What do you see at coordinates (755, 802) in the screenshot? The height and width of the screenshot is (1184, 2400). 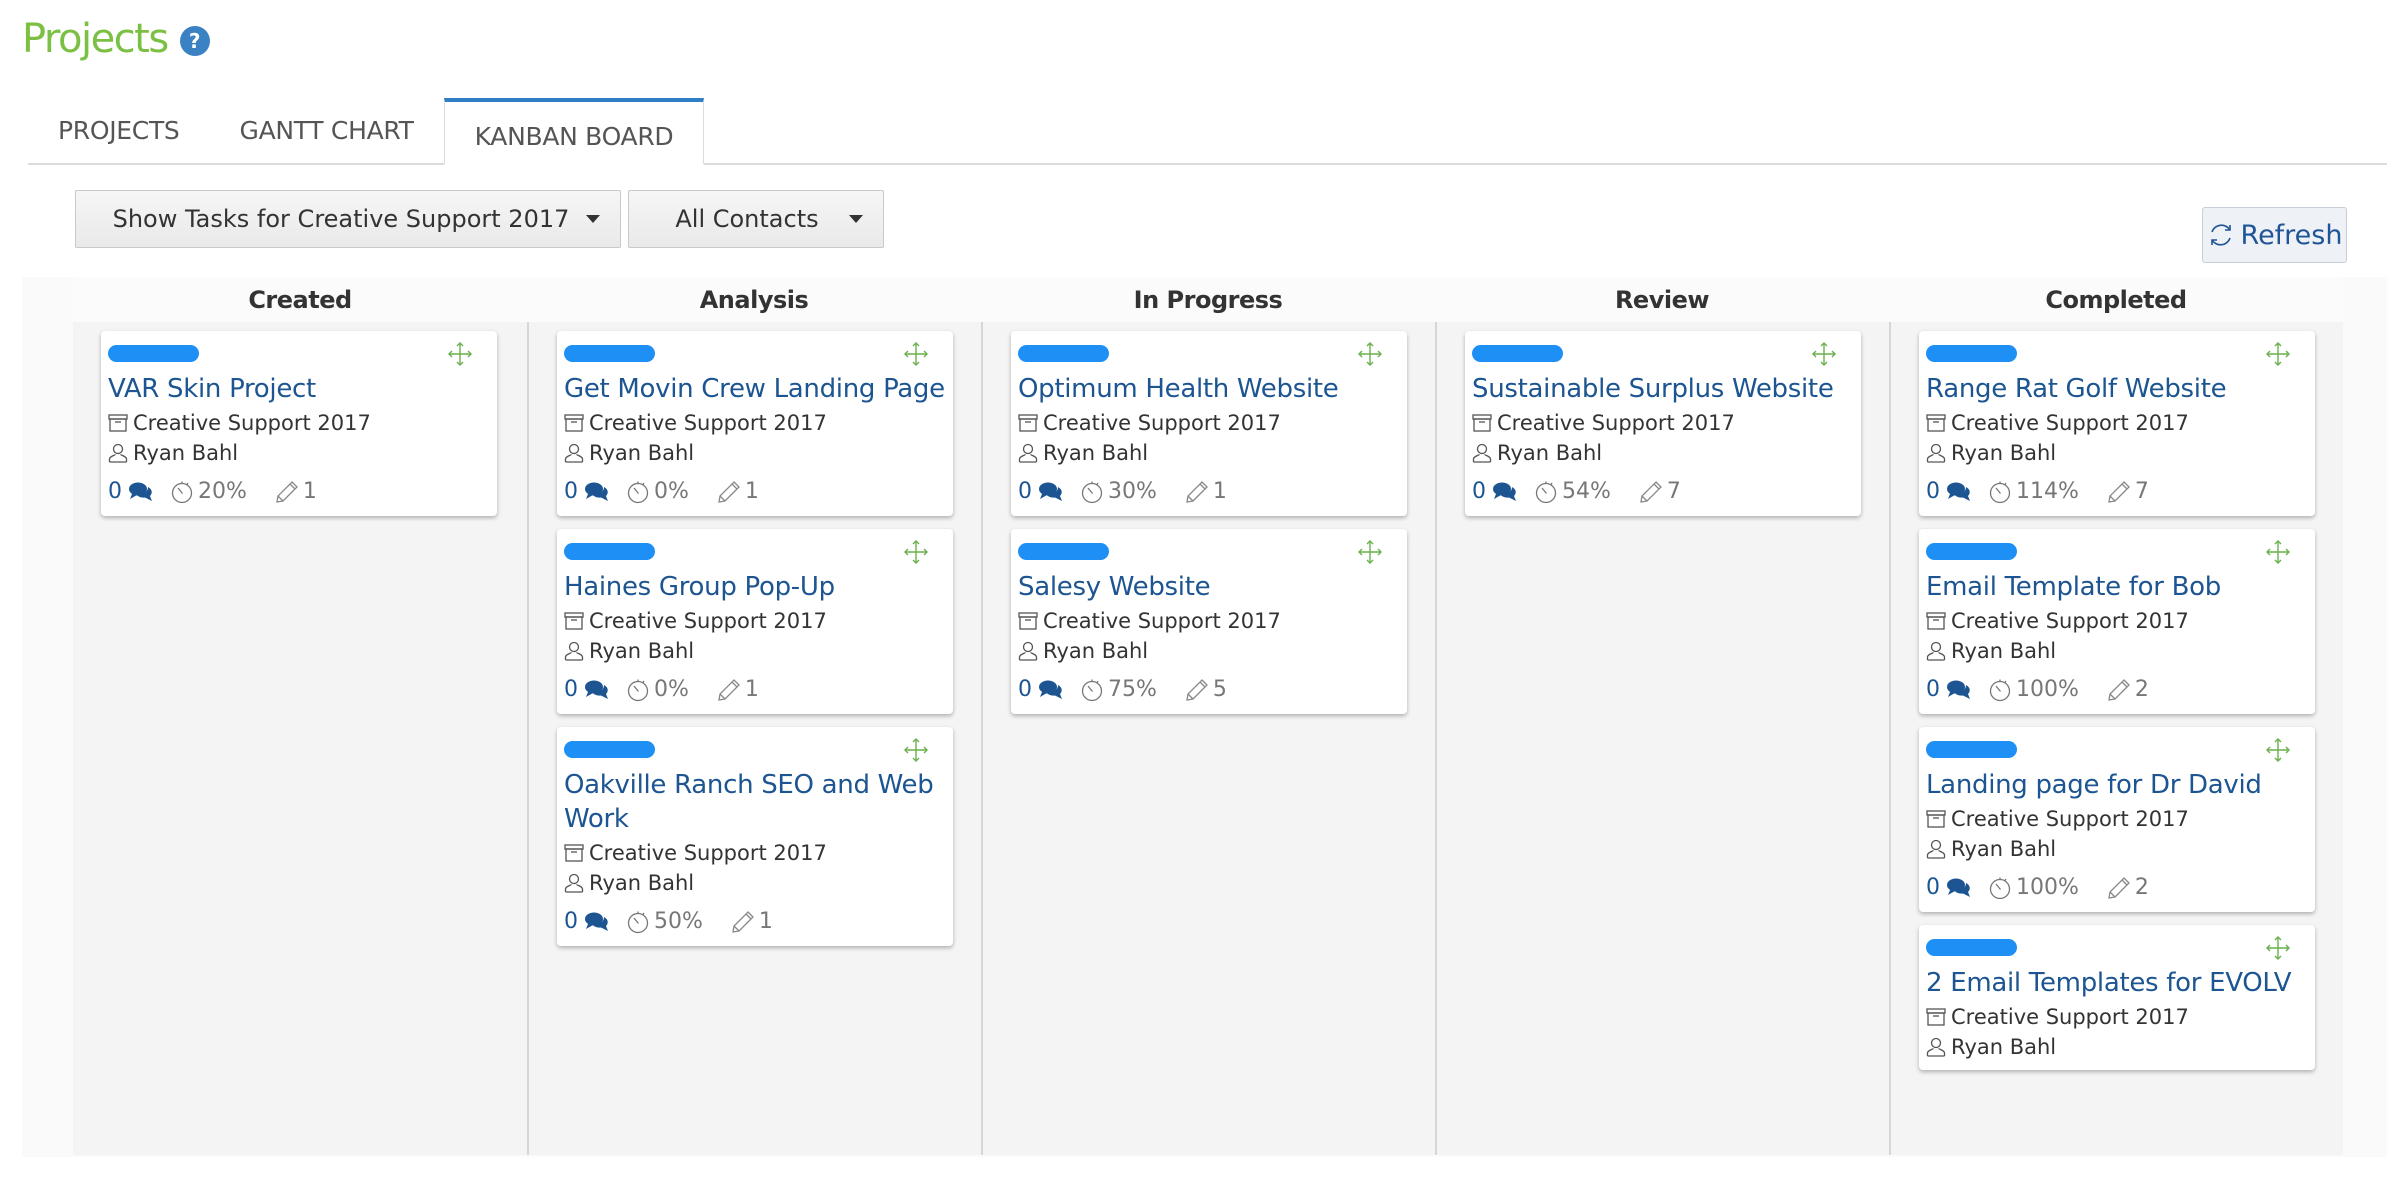 I see `card-title-link: Oakville Ranch SEO and Web Work` at bounding box center [755, 802].